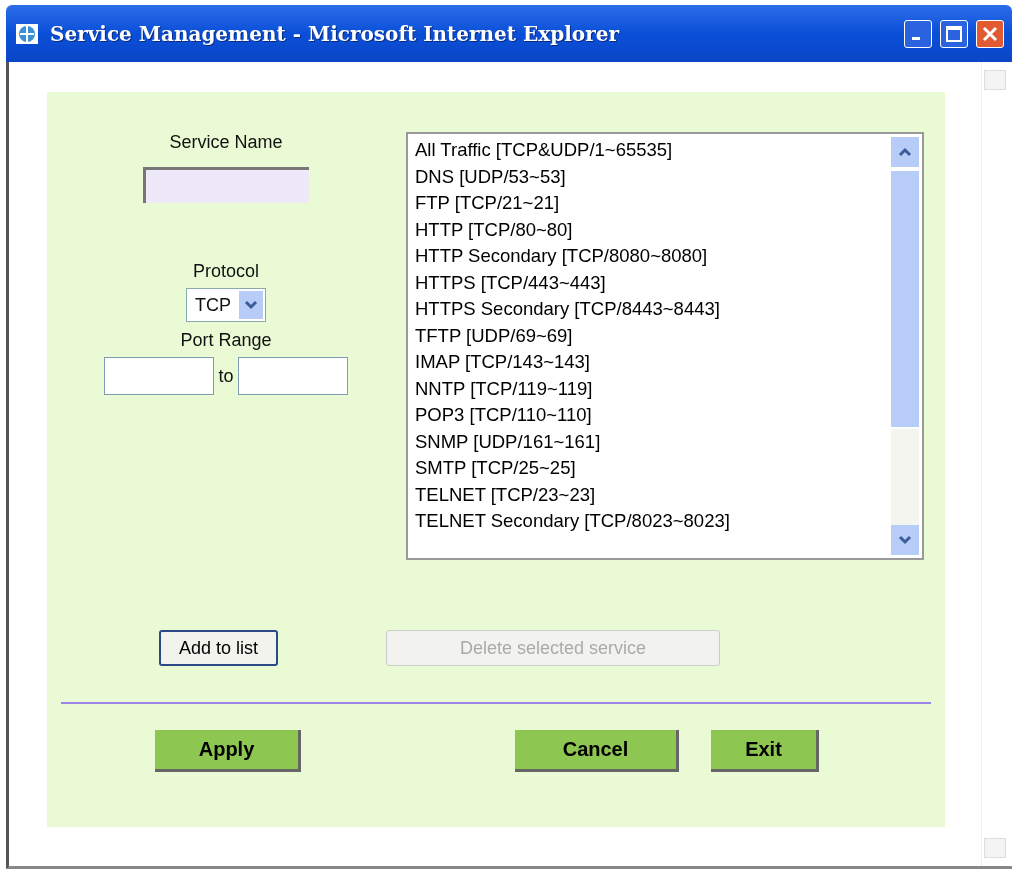  Describe the element at coordinates (651, 229) in the screenshot. I see `service-item: HTTP [TCP/80~80]` at that location.